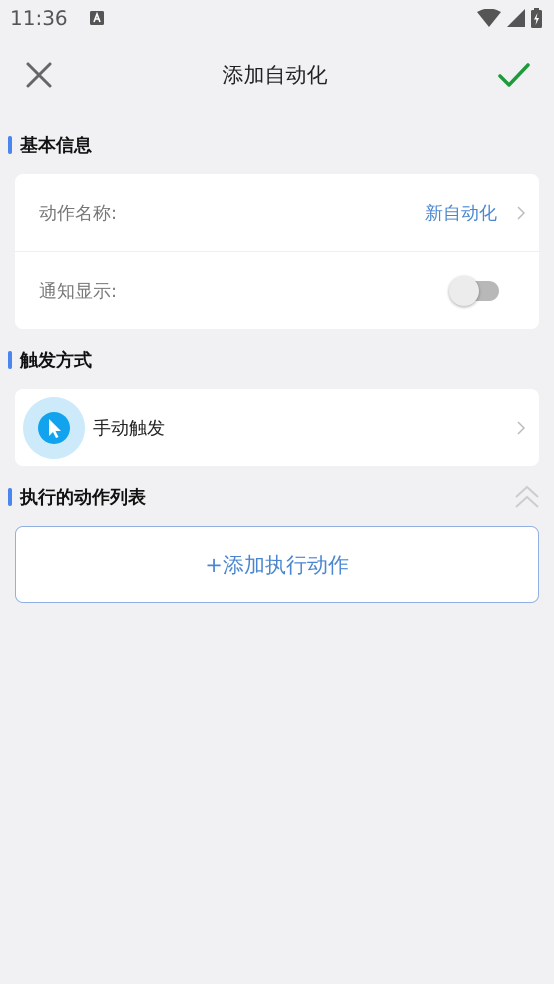 The image size is (554, 984). Describe the element at coordinates (275, 75) in the screenshot. I see `page-title: 添加自动化` at that location.